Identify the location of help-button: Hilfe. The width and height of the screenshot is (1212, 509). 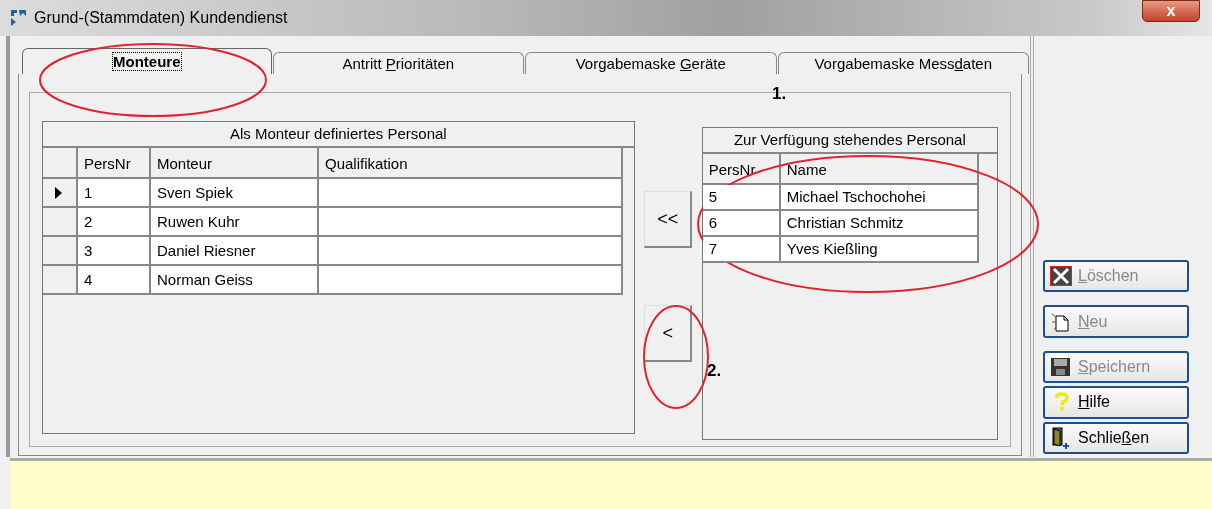
(1116, 402).